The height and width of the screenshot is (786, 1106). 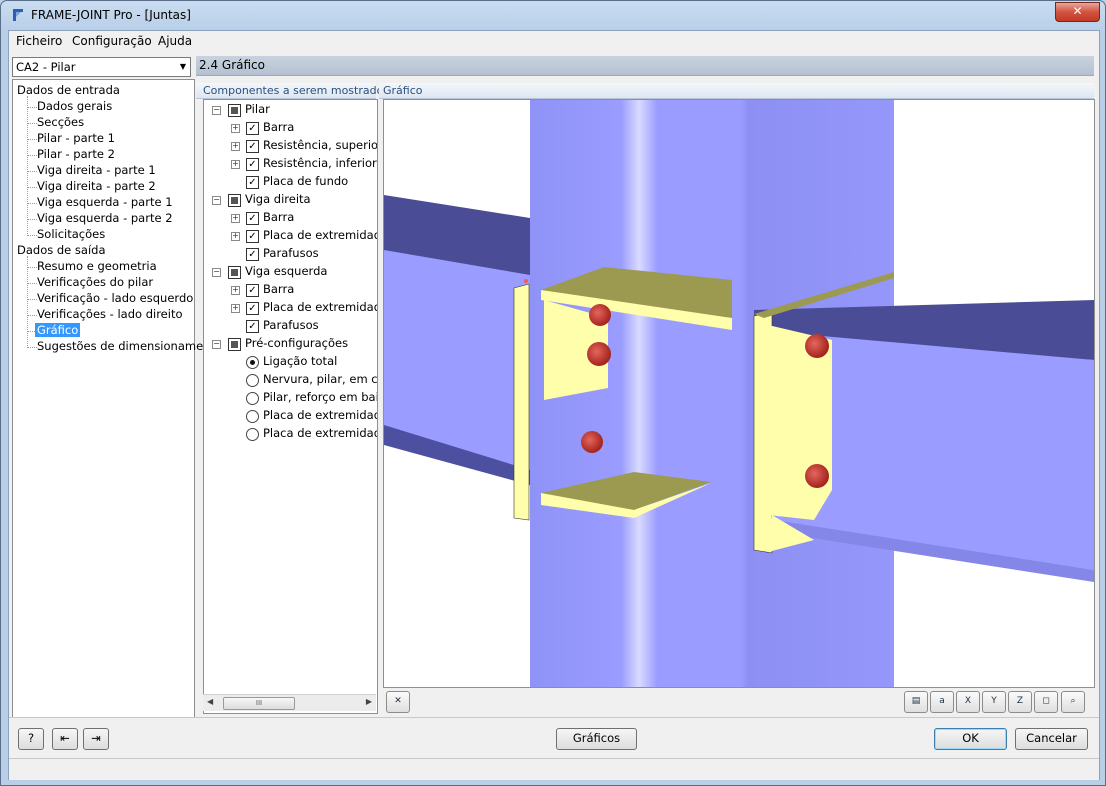 What do you see at coordinates (129, 346) in the screenshot?
I see `nav-item-sugestoes: Sugestões de dimensionamento` at bounding box center [129, 346].